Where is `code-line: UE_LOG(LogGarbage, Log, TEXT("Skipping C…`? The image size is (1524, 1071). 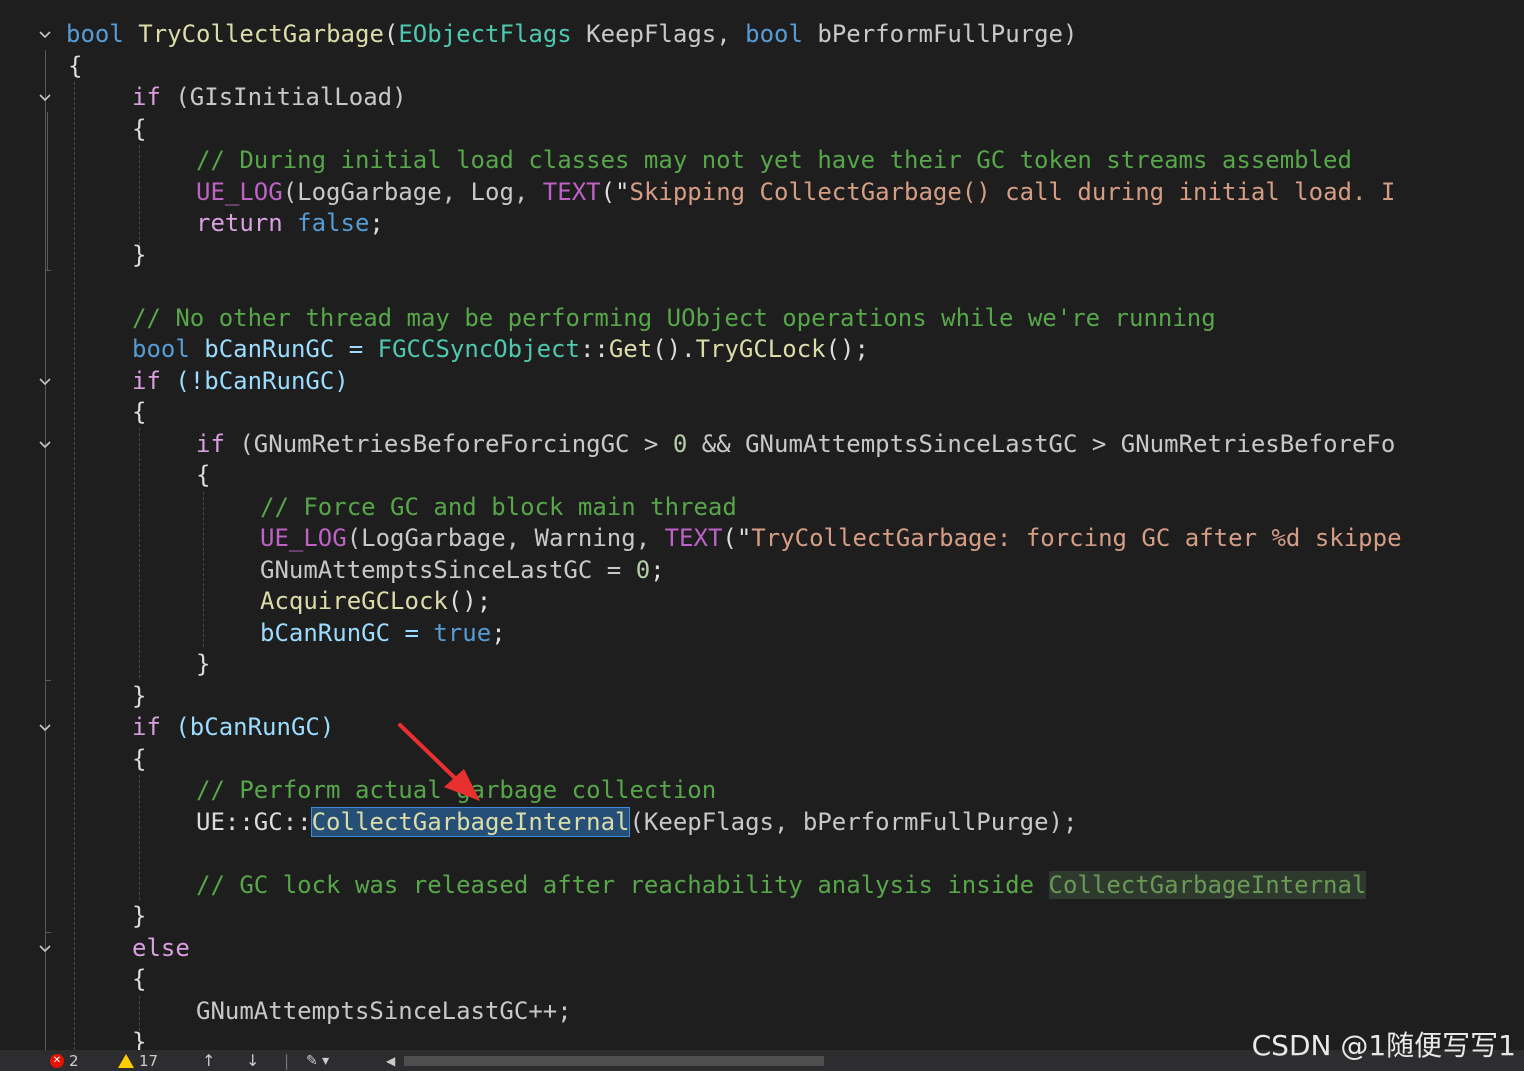 code-line: UE_LOG(LogGarbage, Log, TEXT("Skipping C… is located at coordinates (795, 193).